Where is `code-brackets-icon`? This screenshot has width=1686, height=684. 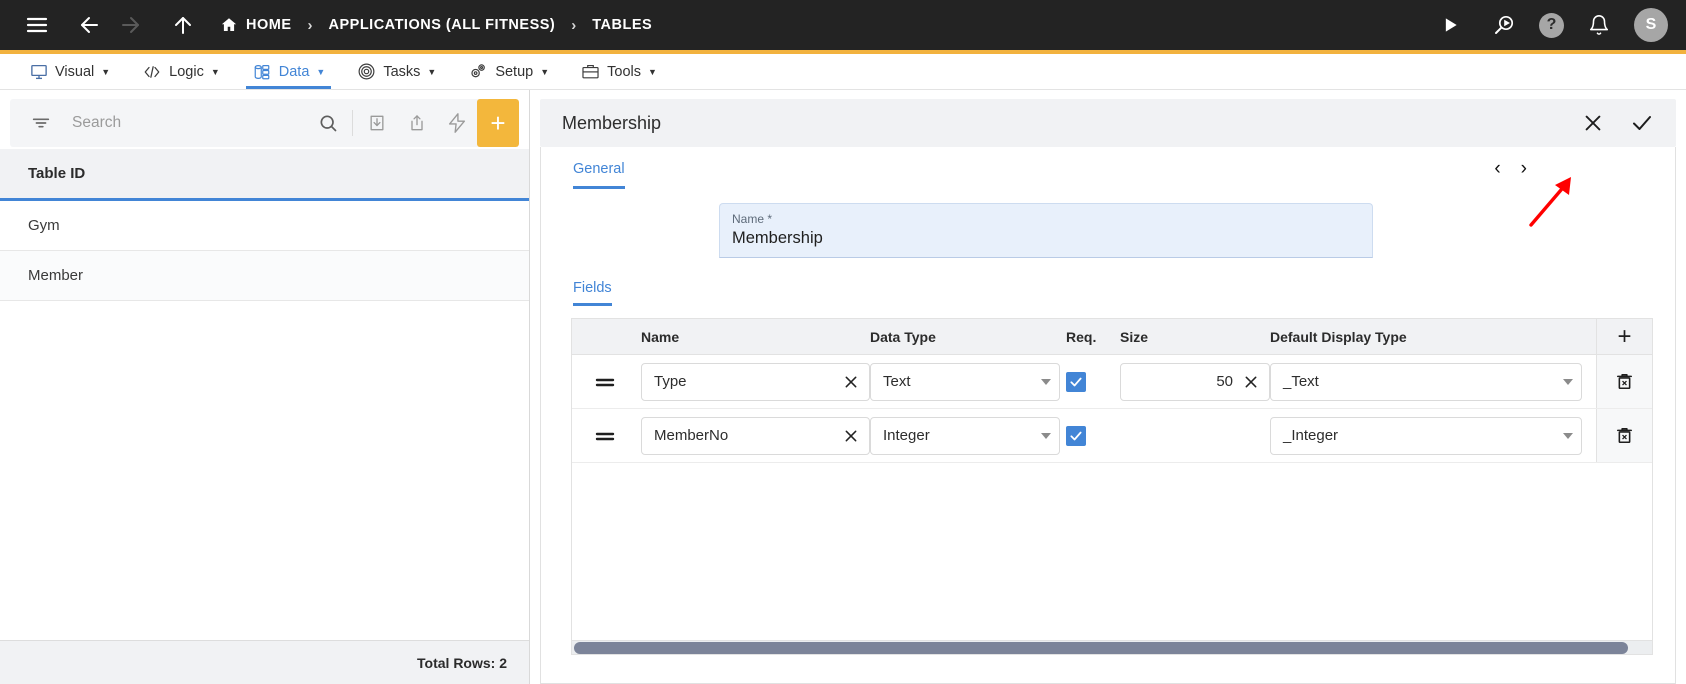 code-brackets-icon is located at coordinates (152, 72).